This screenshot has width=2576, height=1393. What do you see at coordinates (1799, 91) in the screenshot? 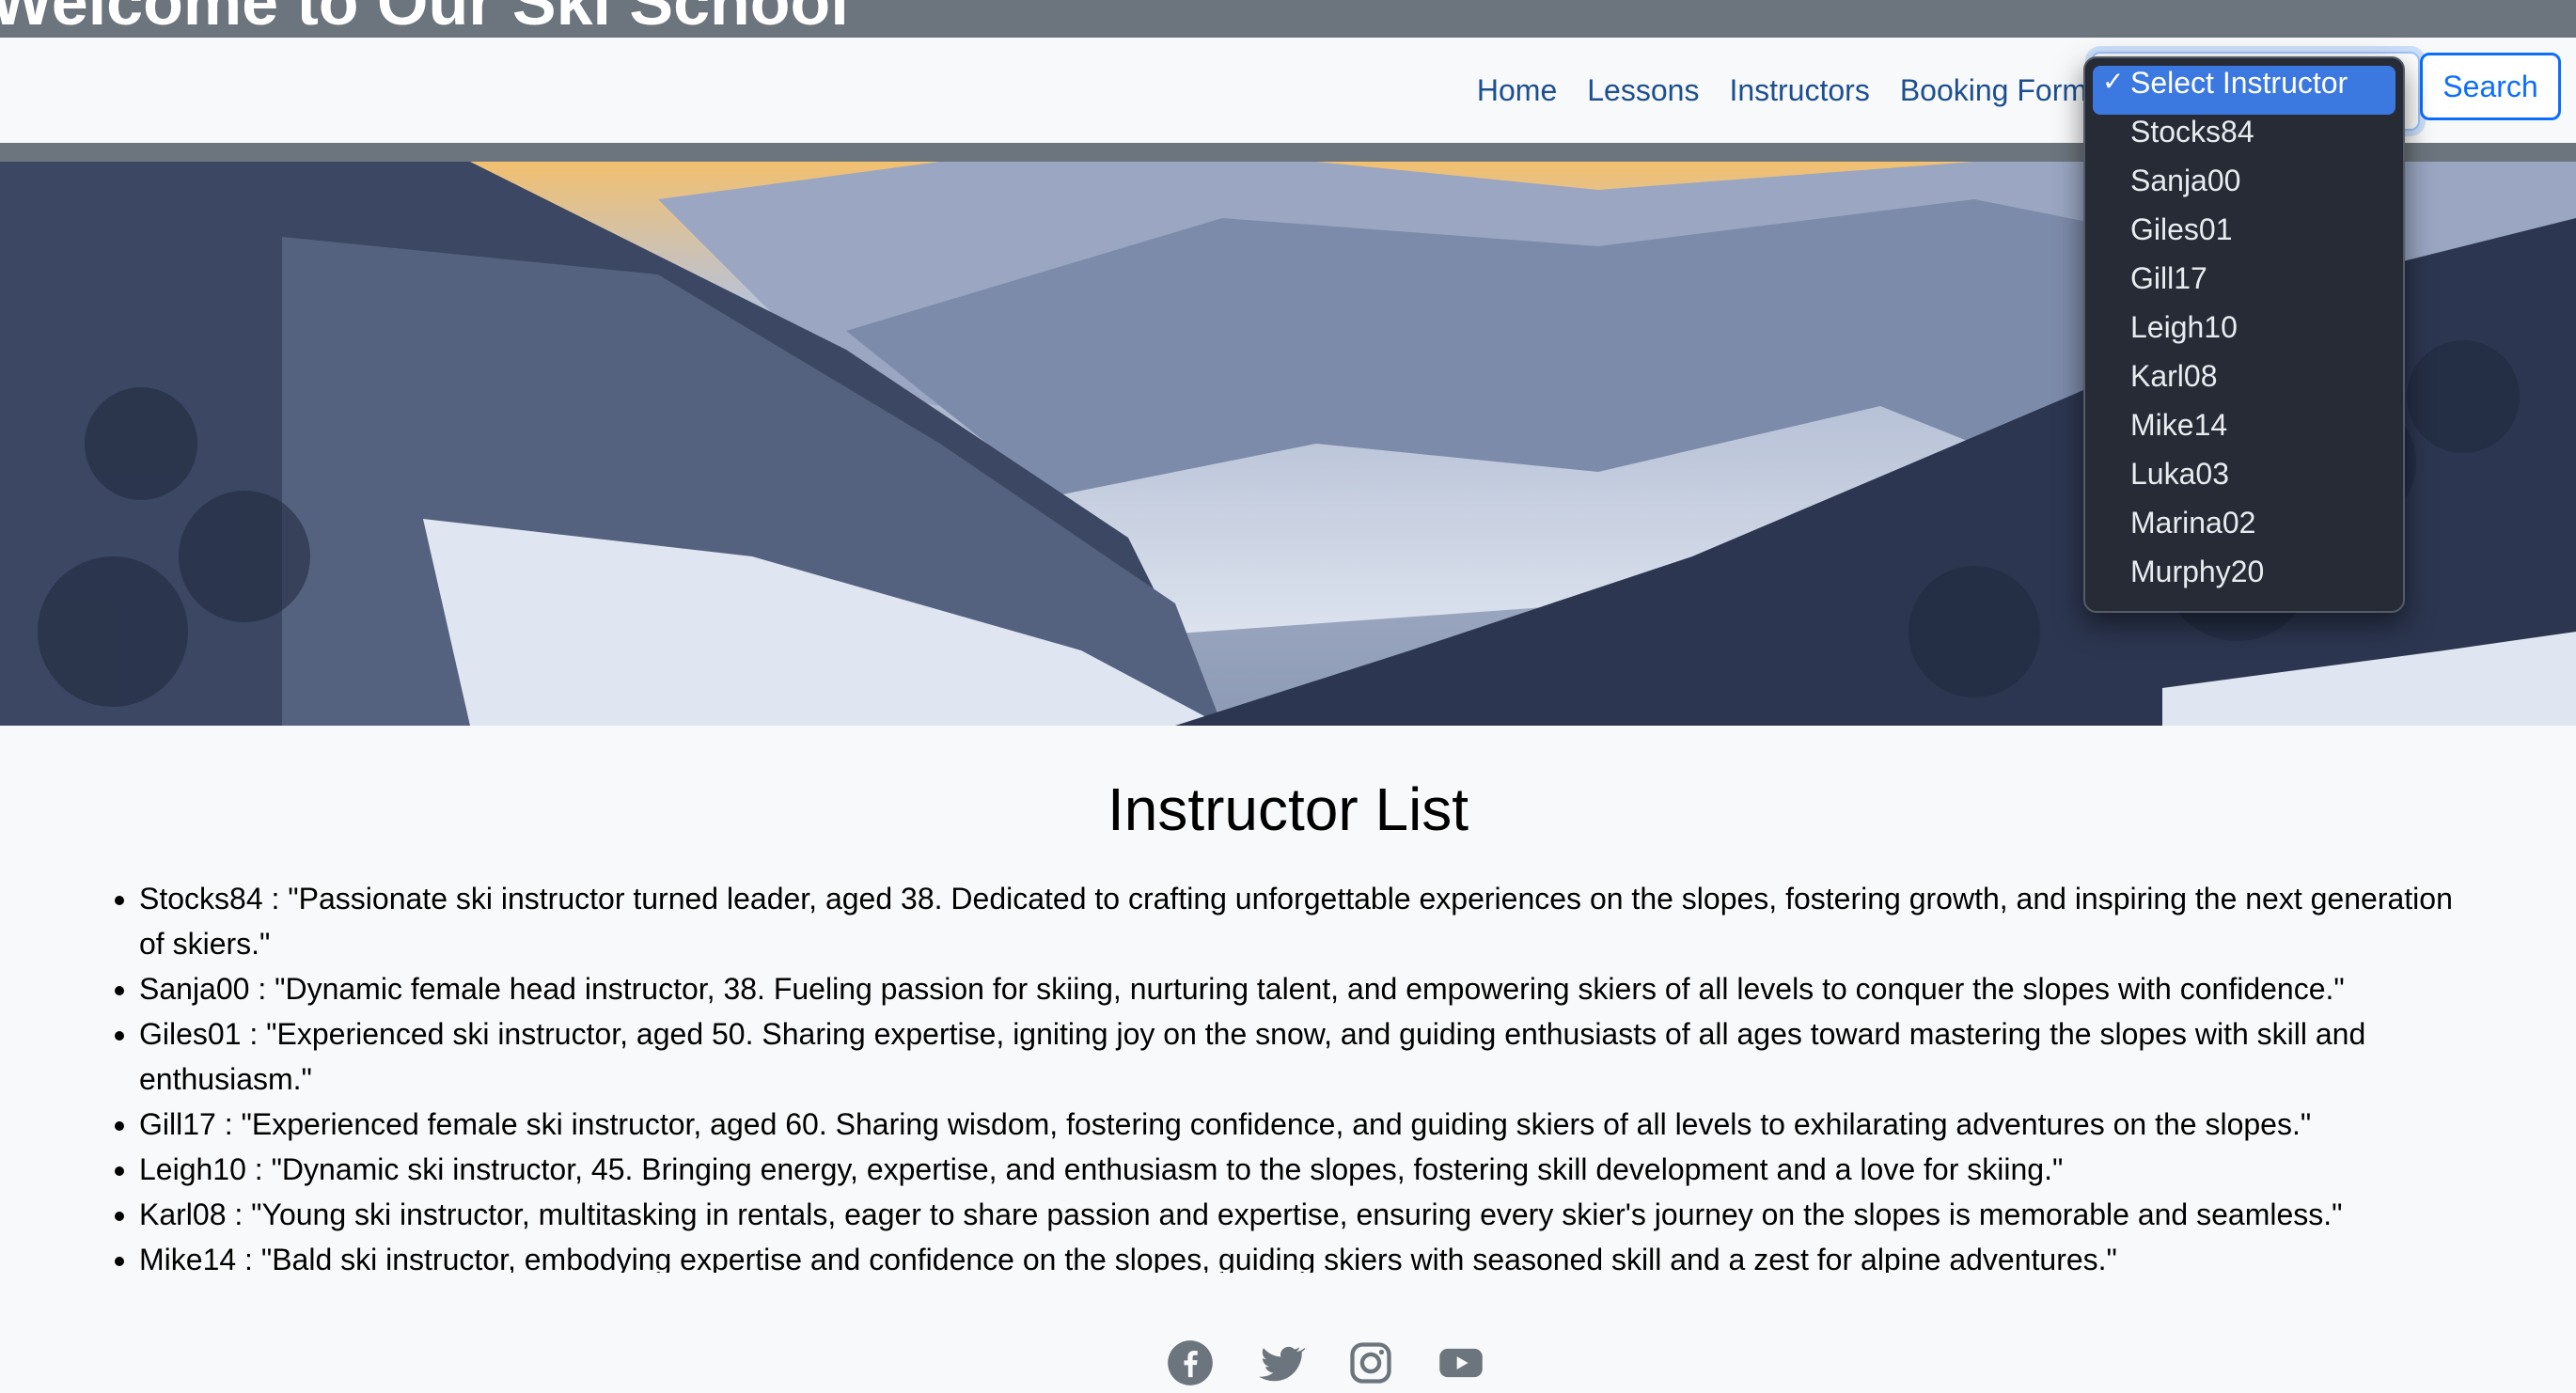
I see `nav-link-instructors: Instructors` at bounding box center [1799, 91].